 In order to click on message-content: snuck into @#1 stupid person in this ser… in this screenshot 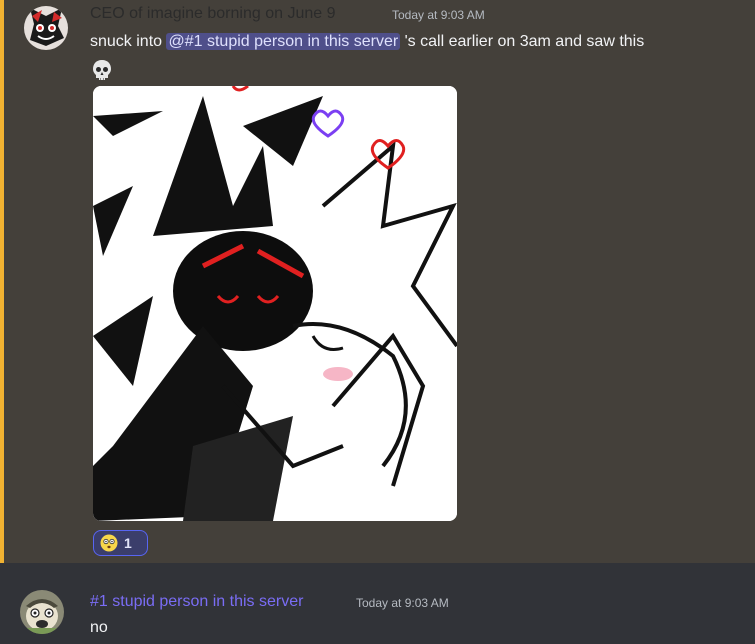, I will do `click(367, 42)`.